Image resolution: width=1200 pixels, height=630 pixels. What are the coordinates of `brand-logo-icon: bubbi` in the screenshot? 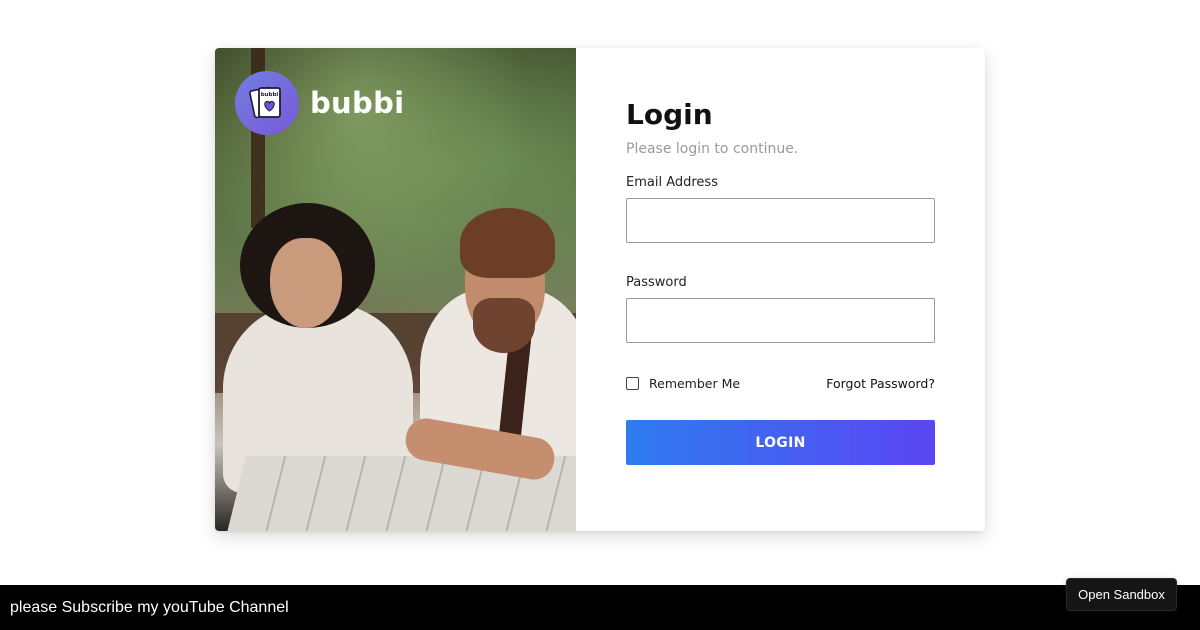 It's located at (267, 103).